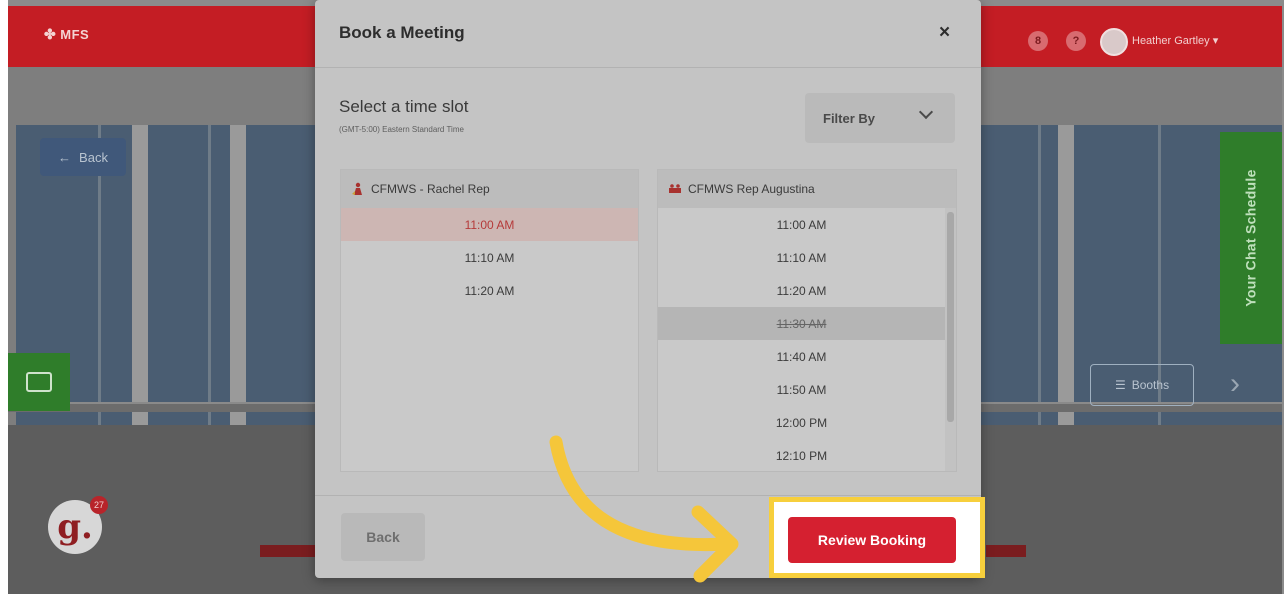 Image resolution: width=1286 pixels, height=594 pixels. I want to click on user-menu: Heather Gartley ▾, so click(1175, 40).